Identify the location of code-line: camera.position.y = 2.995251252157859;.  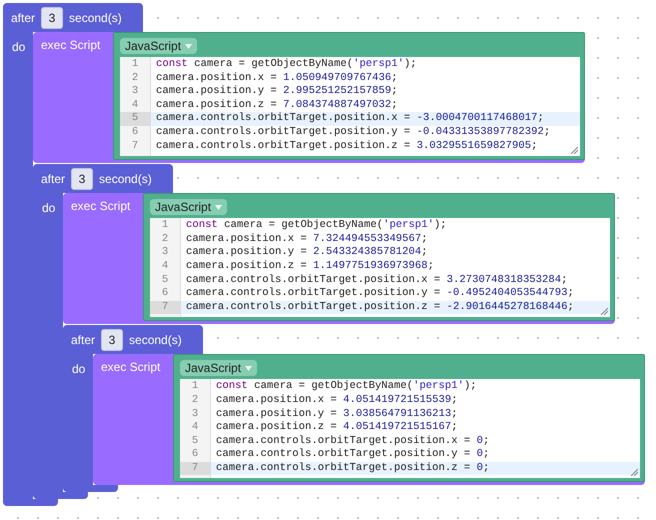
(277, 92).